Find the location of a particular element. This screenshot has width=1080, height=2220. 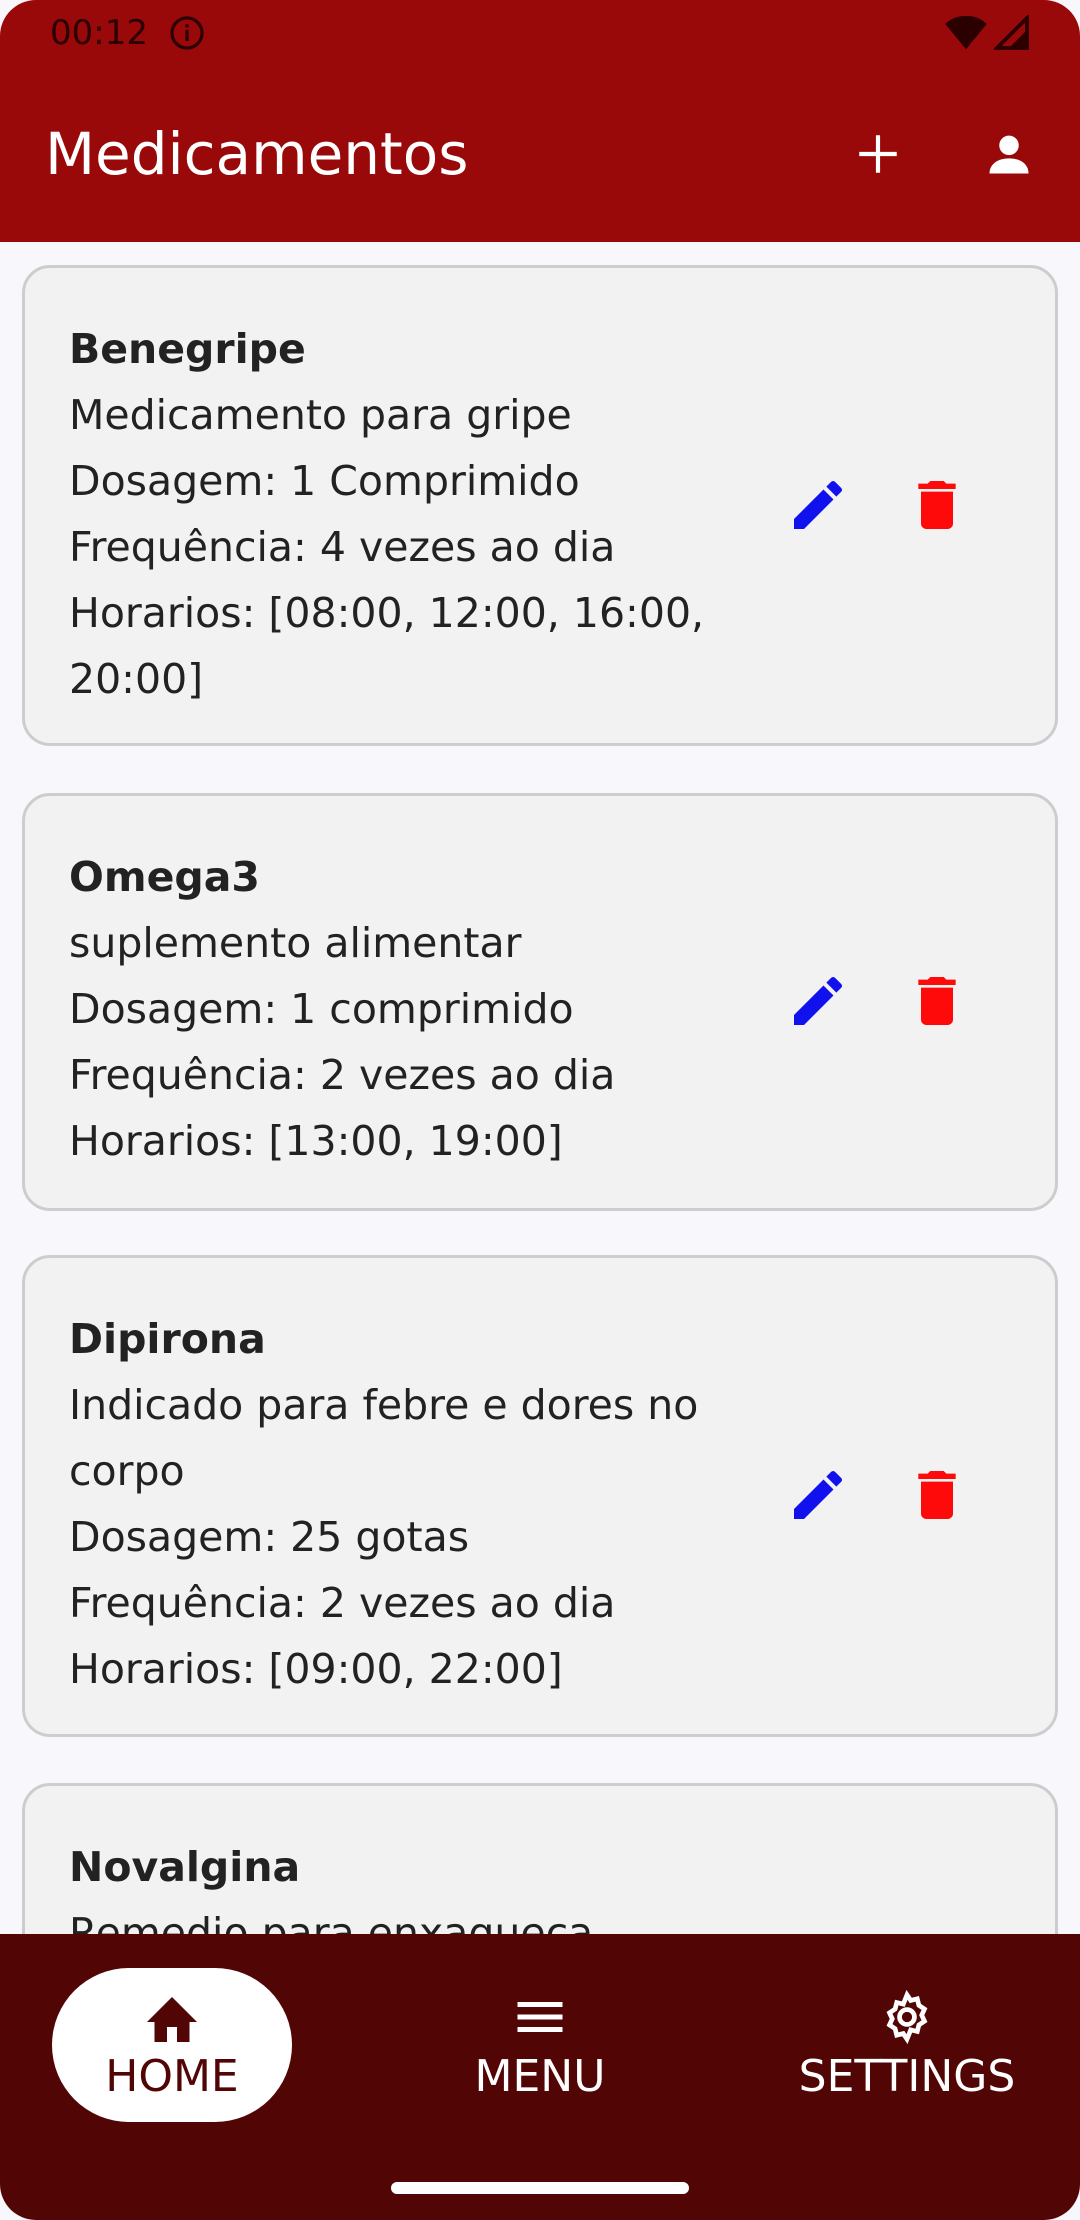

nav-home-label: HOME is located at coordinates (172, 2076).